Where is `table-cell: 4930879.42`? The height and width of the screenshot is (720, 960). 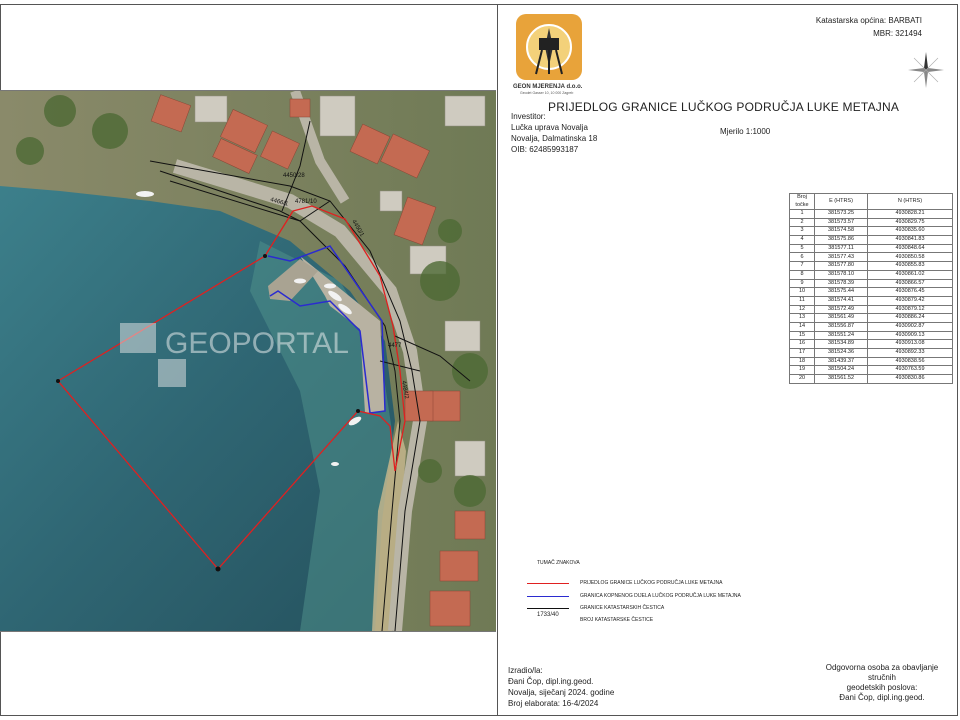
table-cell: 4930879.42 is located at coordinates (910, 300).